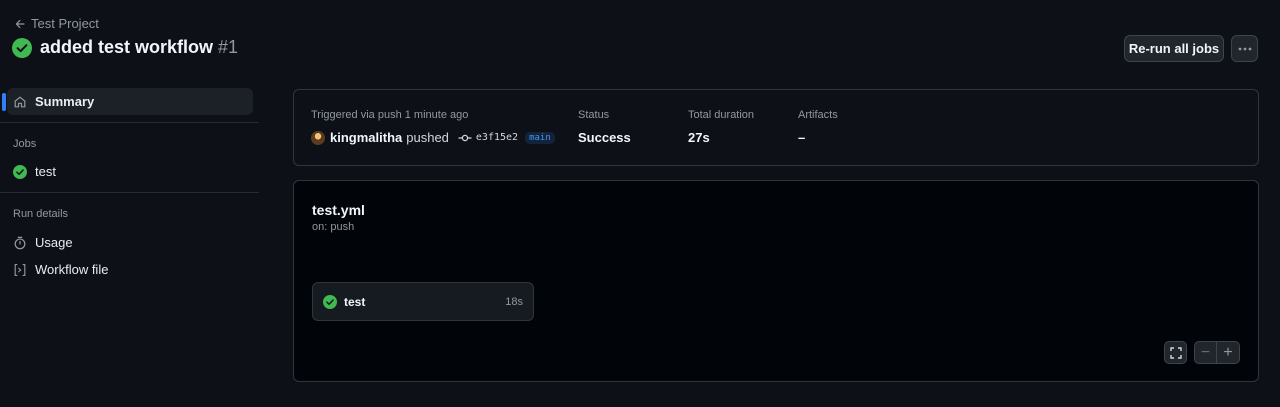 This screenshot has height=407, width=1280. Describe the element at coordinates (20, 270) in the screenshot. I see `workflow-file-icon` at that location.